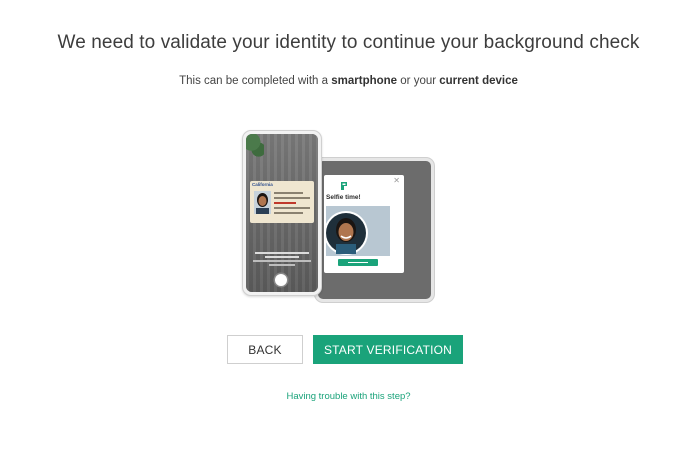  I want to click on id-card-text-lines, so click(292, 204).